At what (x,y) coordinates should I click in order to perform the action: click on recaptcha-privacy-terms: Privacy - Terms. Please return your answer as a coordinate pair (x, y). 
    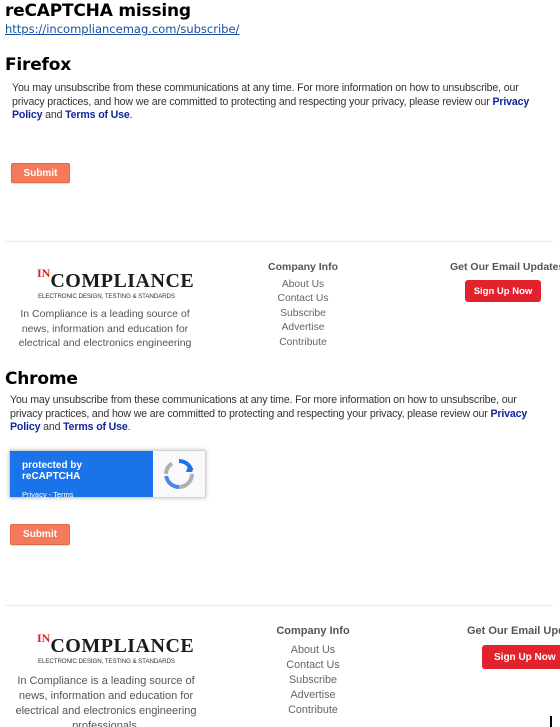
    Looking at the image, I should click on (81, 494).